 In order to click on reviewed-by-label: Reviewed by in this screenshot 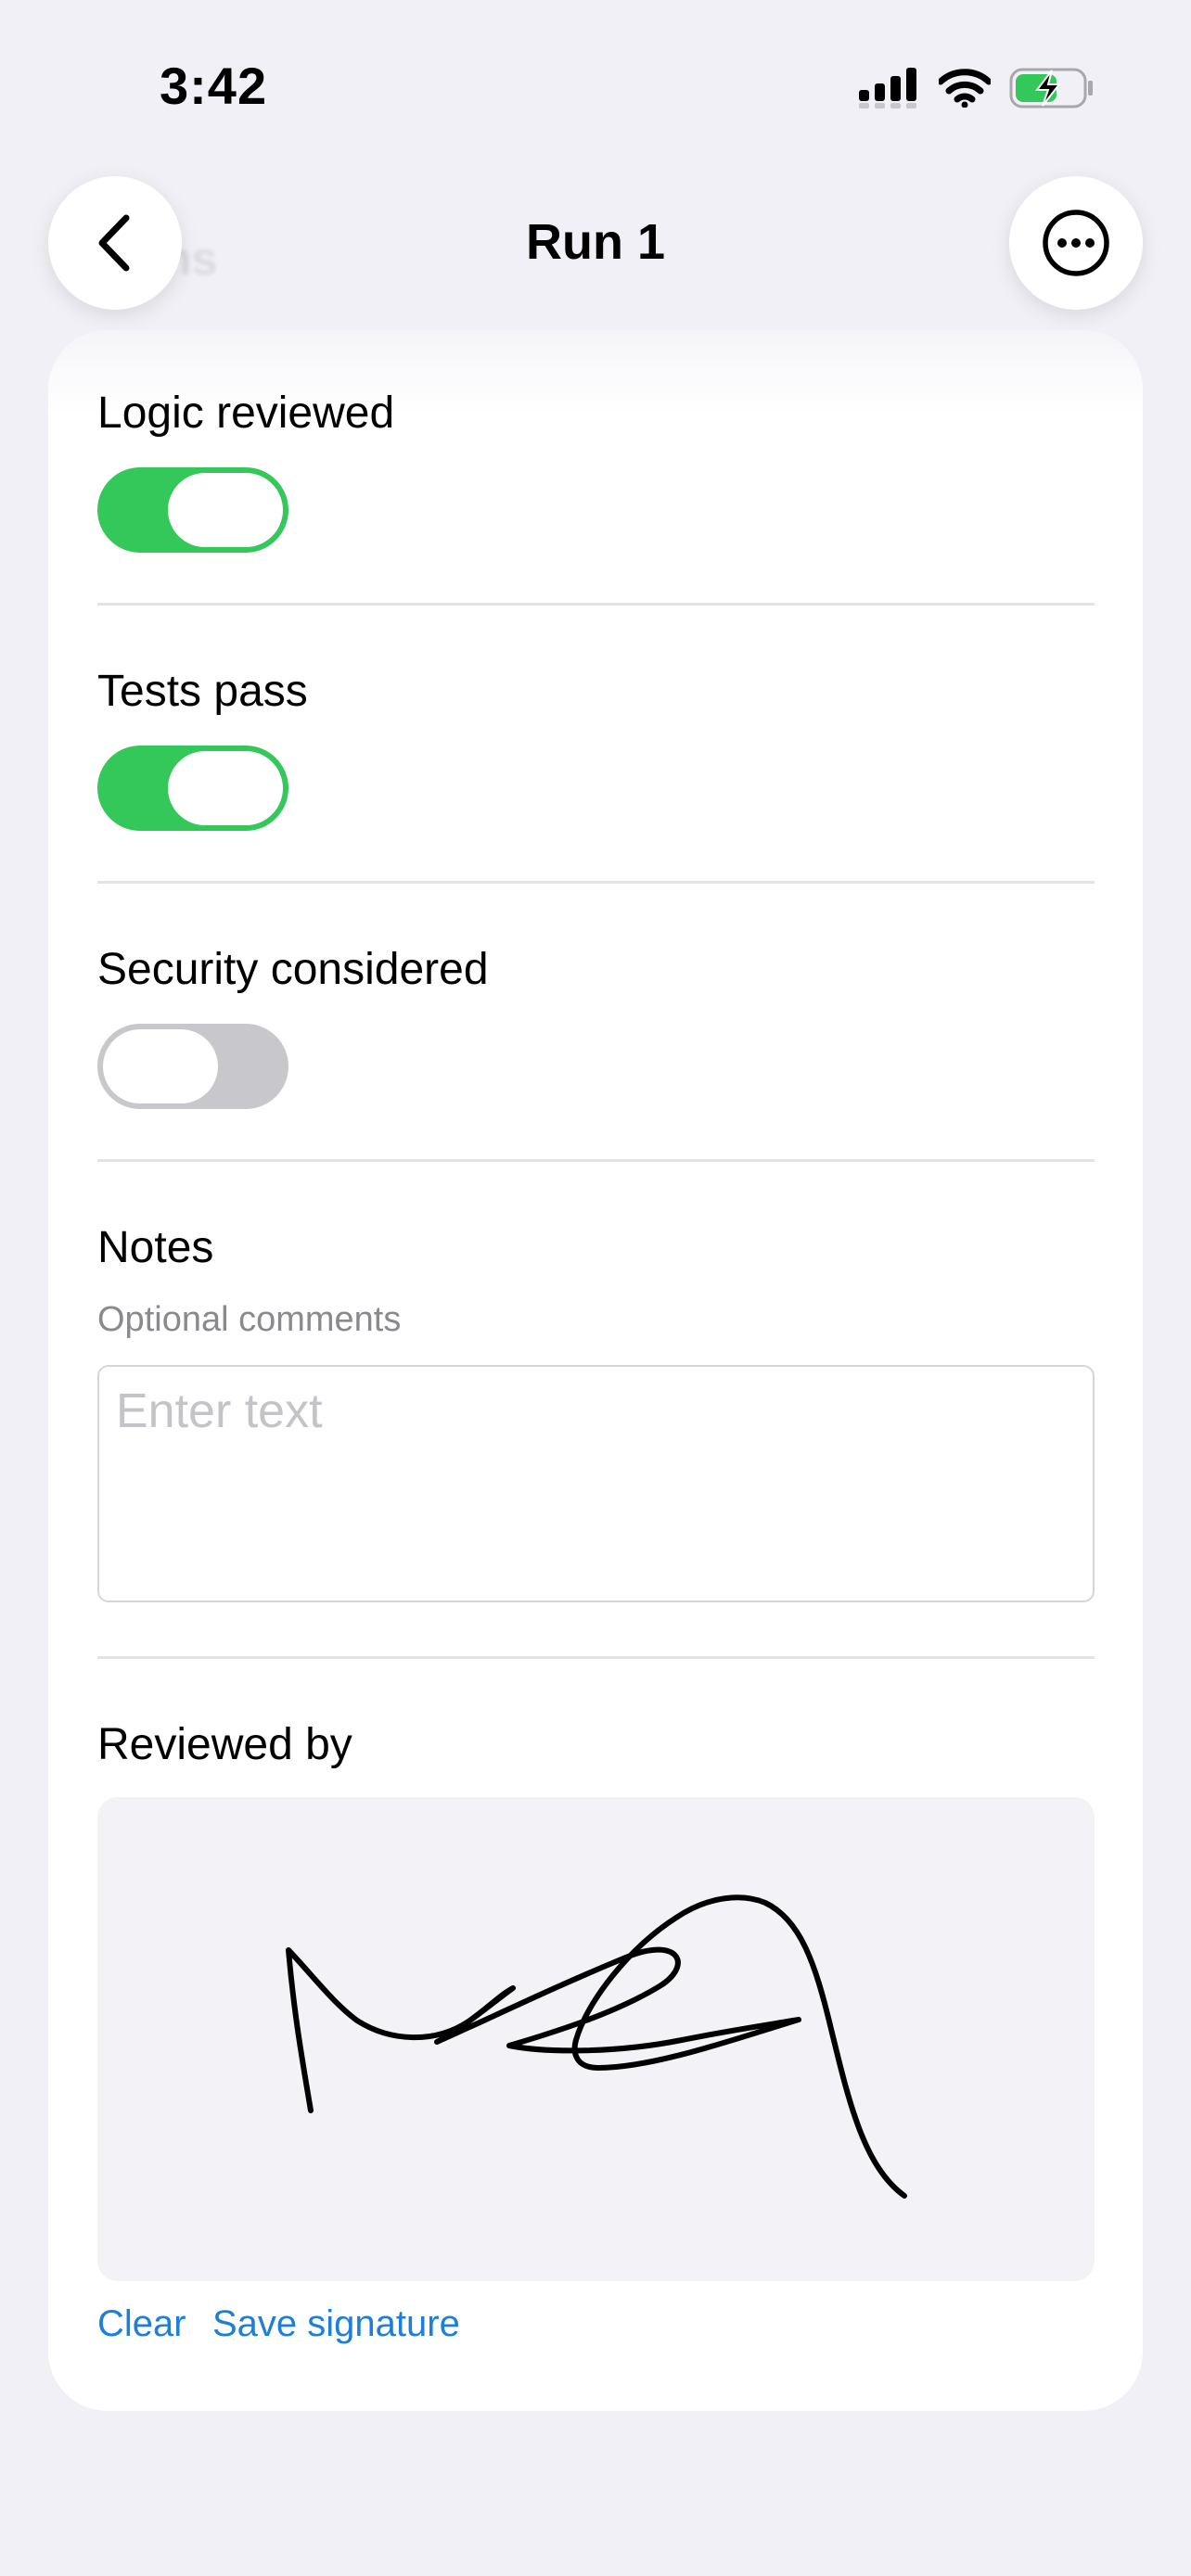, I will do `click(224, 1745)`.